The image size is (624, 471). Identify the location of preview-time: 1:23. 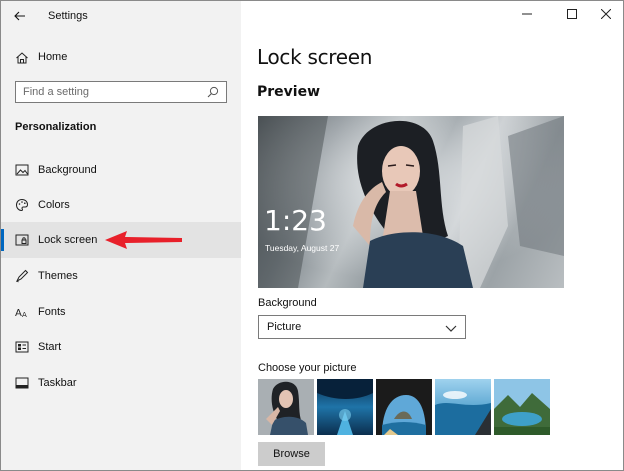
(295, 220).